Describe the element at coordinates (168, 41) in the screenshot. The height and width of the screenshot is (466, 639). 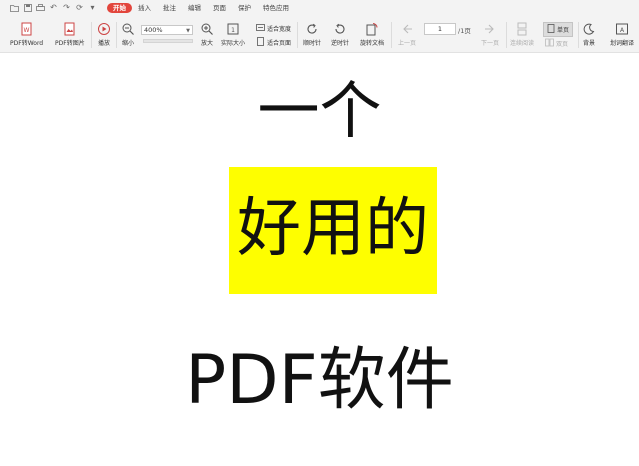
I see `zoom-slider` at that location.